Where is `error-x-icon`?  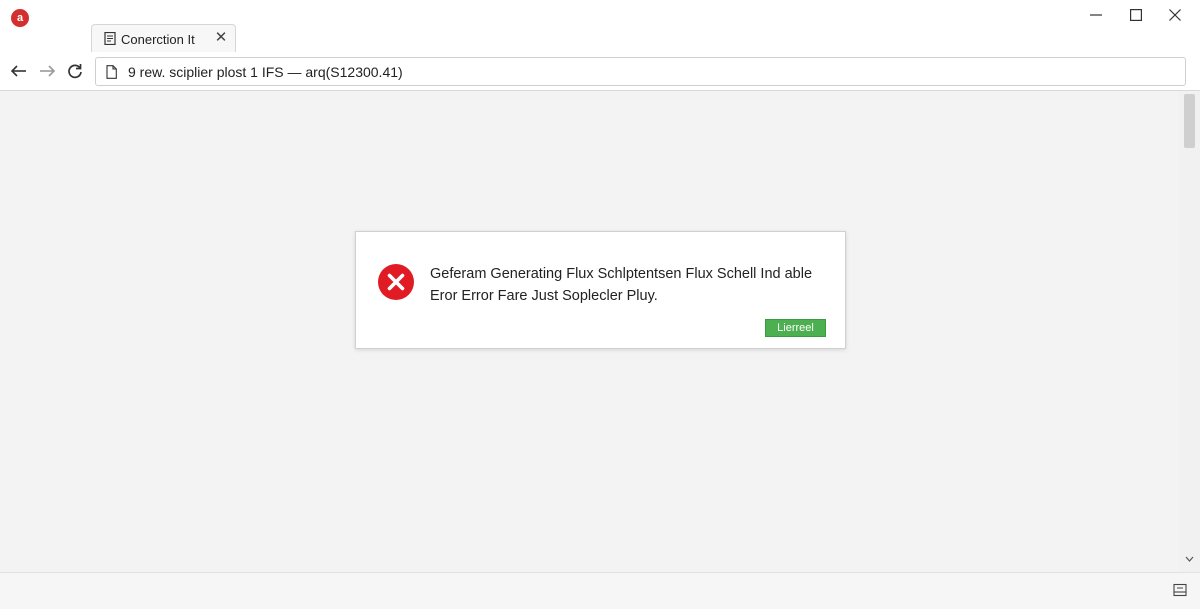 error-x-icon is located at coordinates (396, 282).